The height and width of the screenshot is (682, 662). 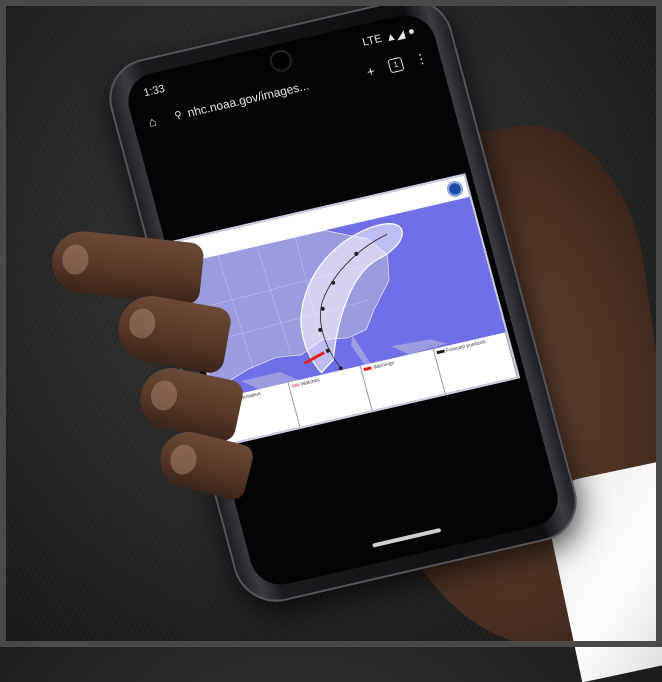 What do you see at coordinates (178, 115) in the screenshot?
I see `site-info-icon: ⚲` at bounding box center [178, 115].